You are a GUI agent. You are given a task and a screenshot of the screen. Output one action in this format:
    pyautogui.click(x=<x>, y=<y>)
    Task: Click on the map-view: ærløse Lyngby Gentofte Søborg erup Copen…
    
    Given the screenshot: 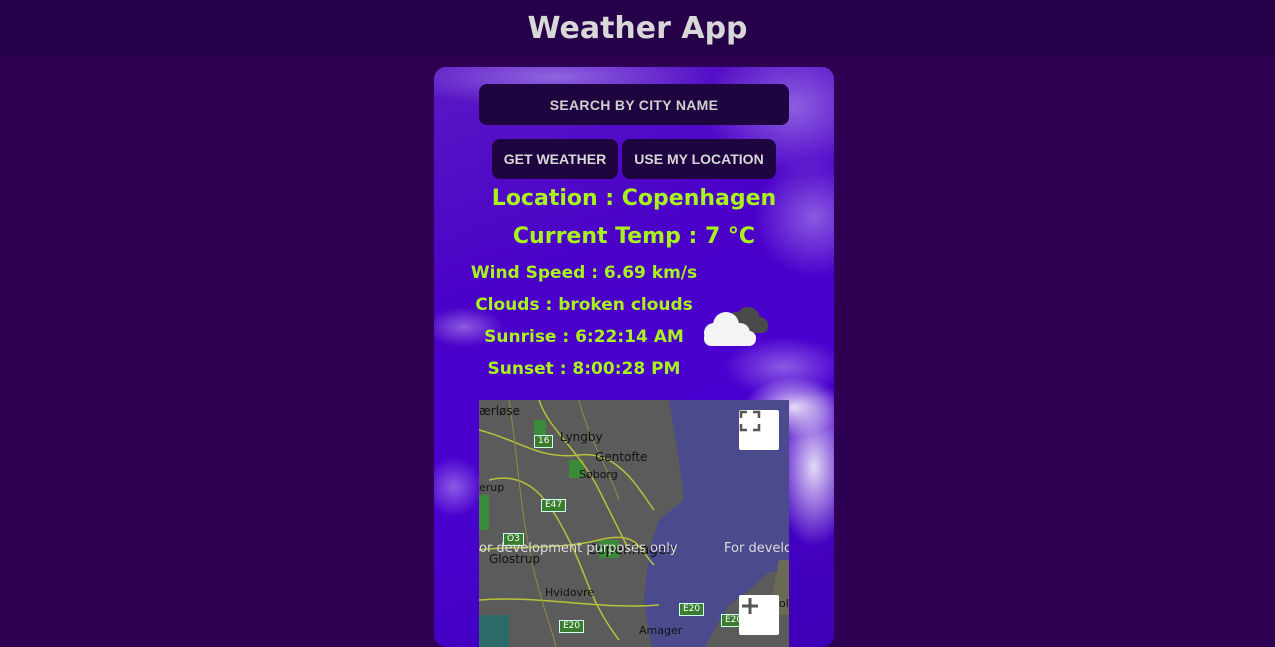 What is the action you would take?
    pyautogui.click(x=634, y=523)
    